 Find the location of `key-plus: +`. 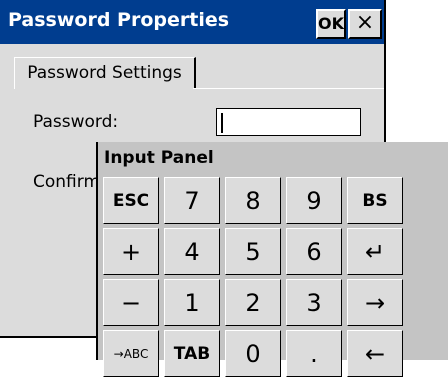

key-plus: + is located at coordinates (131, 251).